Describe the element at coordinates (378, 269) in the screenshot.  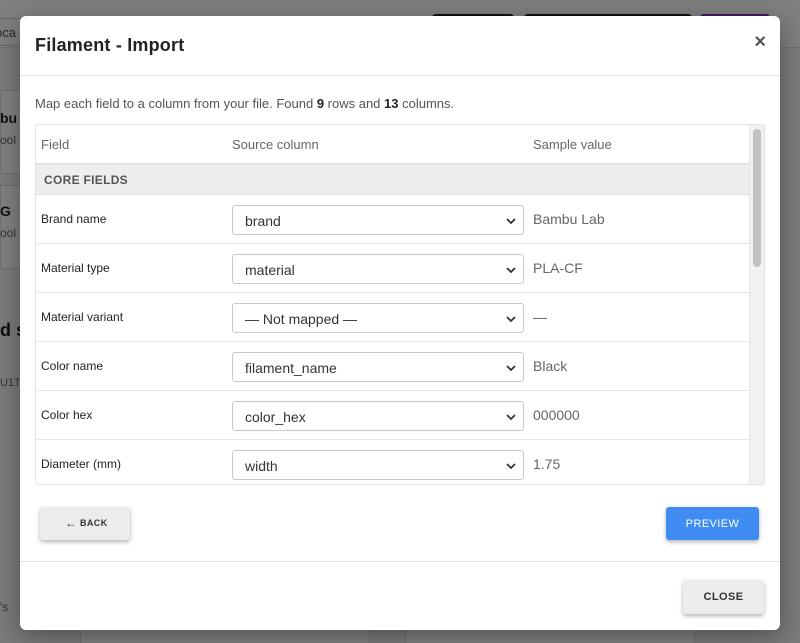
I see `source-column-select: material` at that location.